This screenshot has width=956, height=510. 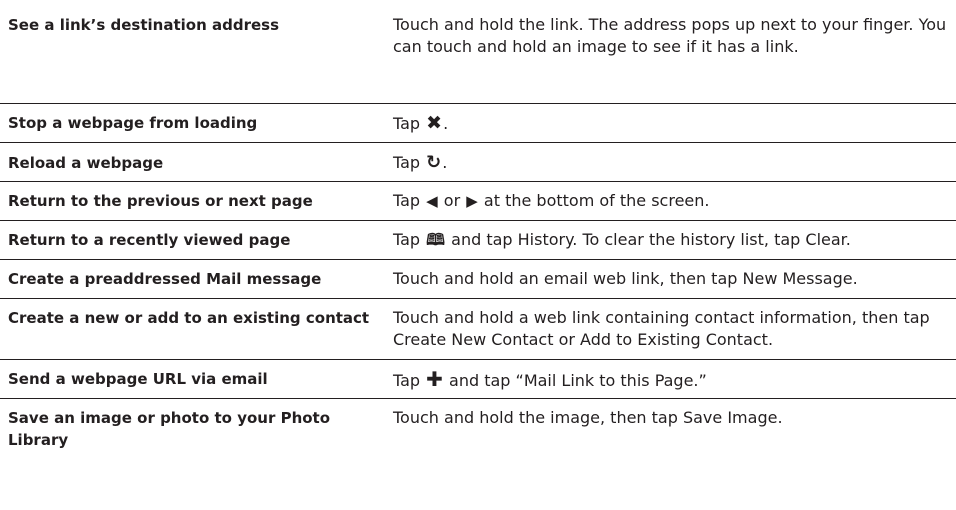 What do you see at coordinates (432, 201) in the screenshot?
I see `back-triangle-icon: ◀` at bounding box center [432, 201].